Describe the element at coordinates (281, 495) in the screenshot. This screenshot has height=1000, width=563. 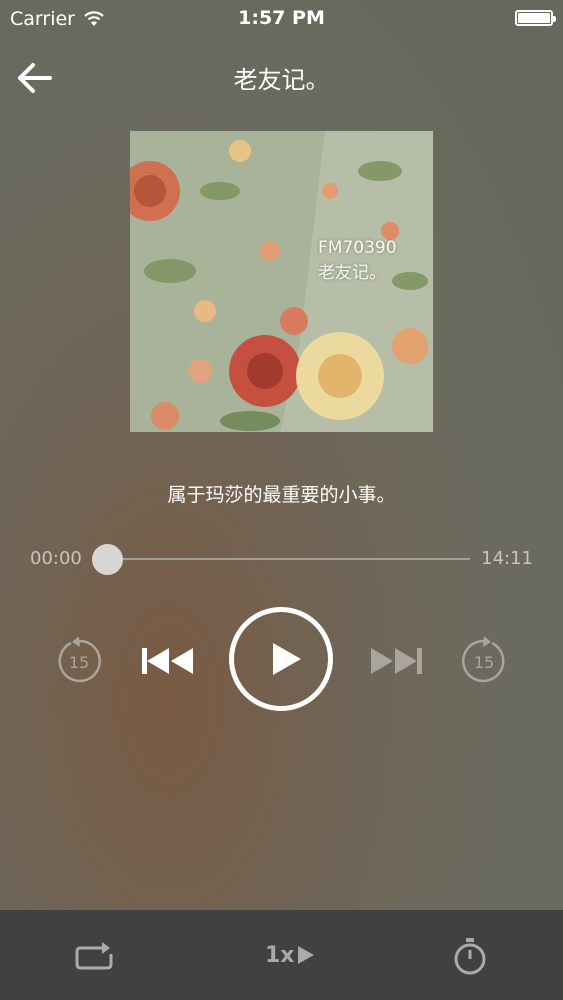
I see `episode-title: 属于玛莎的最重要的小事。` at that location.